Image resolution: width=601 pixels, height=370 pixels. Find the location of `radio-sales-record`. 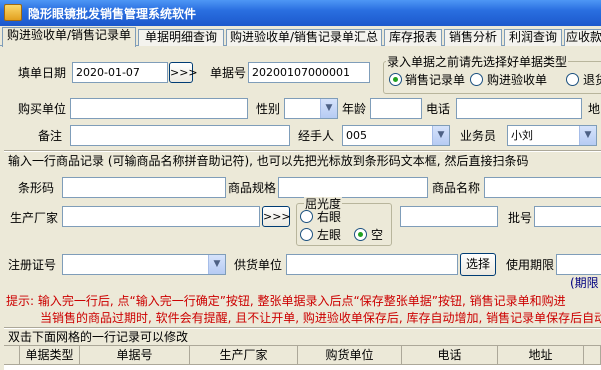

radio-sales-record is located at coordinates (395, 79).